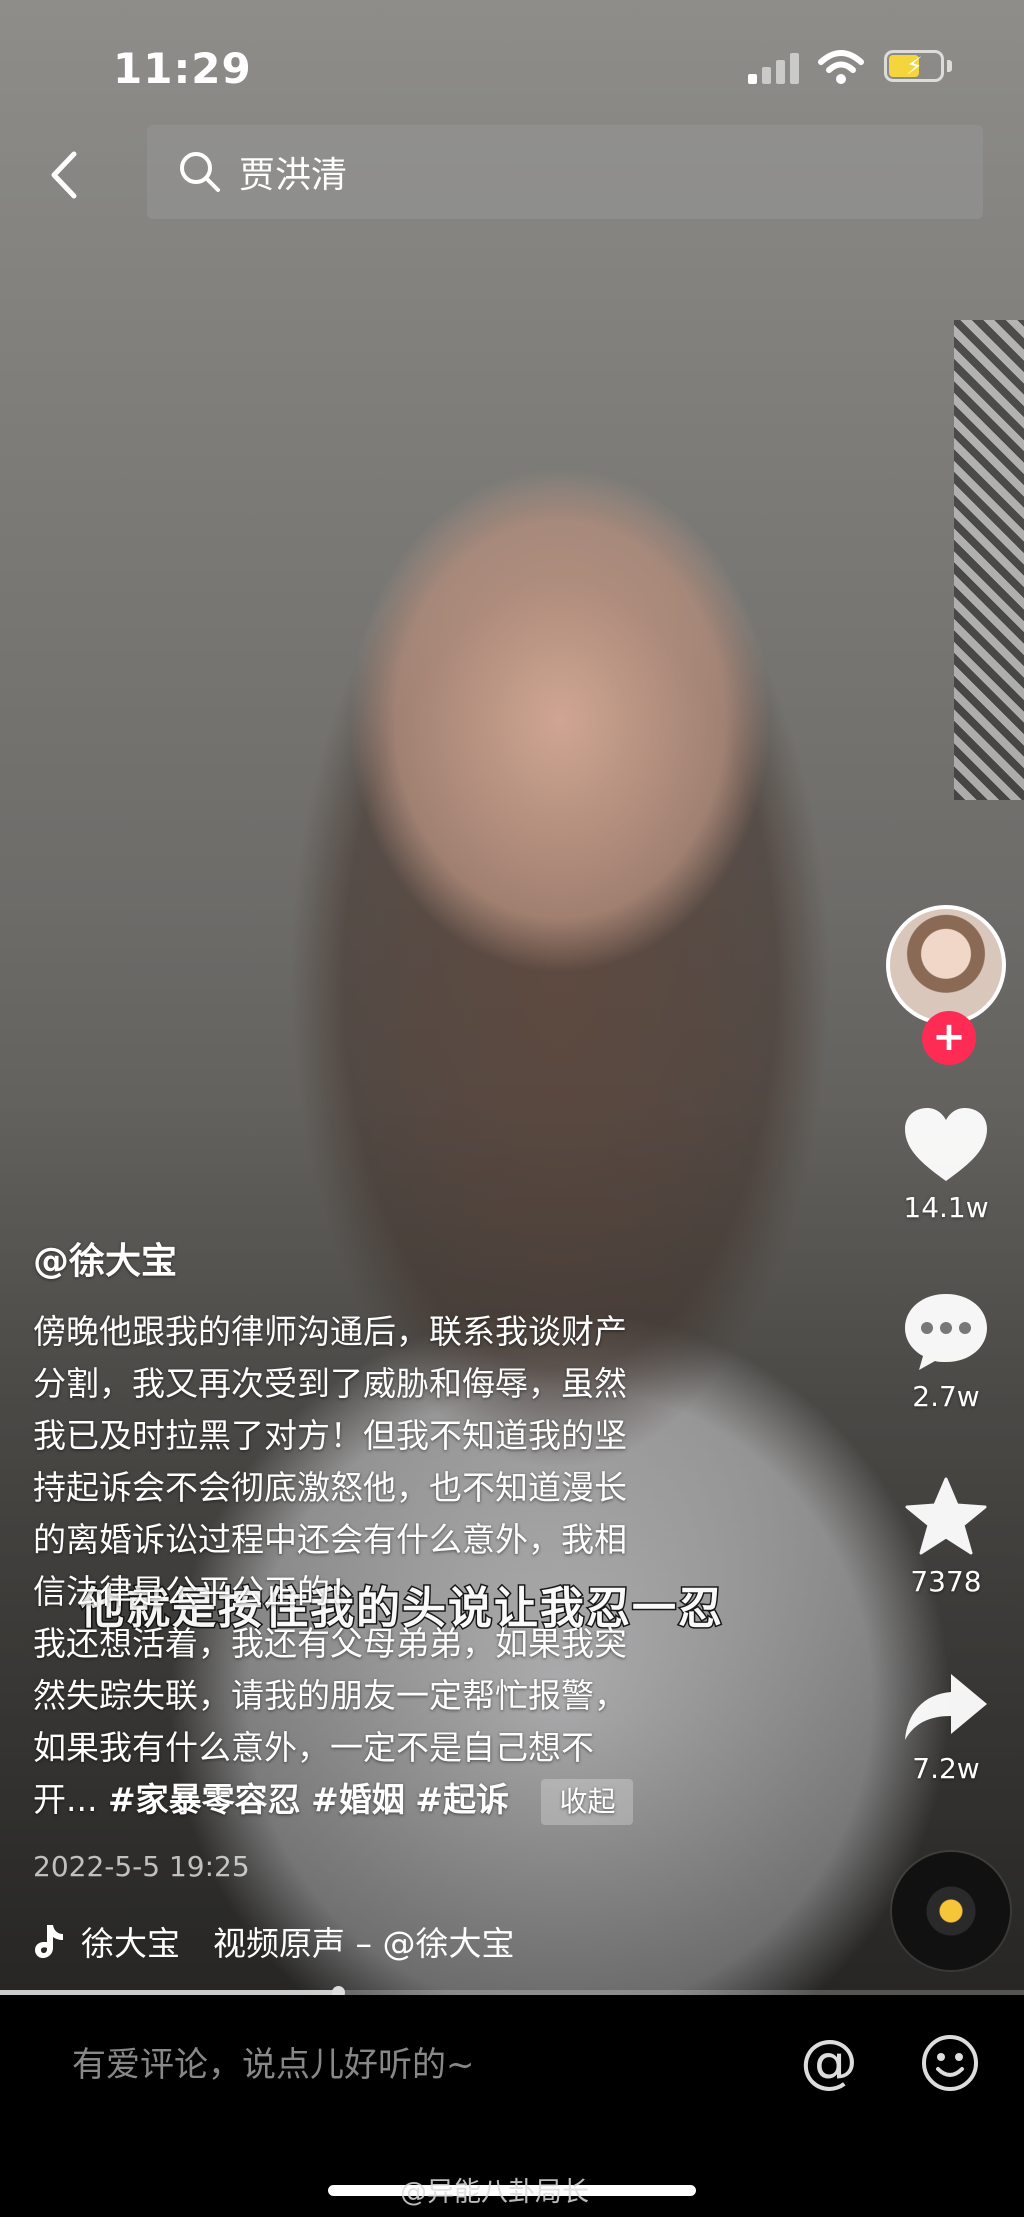 This screenshot has height=2217, width=1024. What do you see at coordinates (946, 1144) in the screenshot?
I see `heart-icon` at bounding box center [946, 1144].